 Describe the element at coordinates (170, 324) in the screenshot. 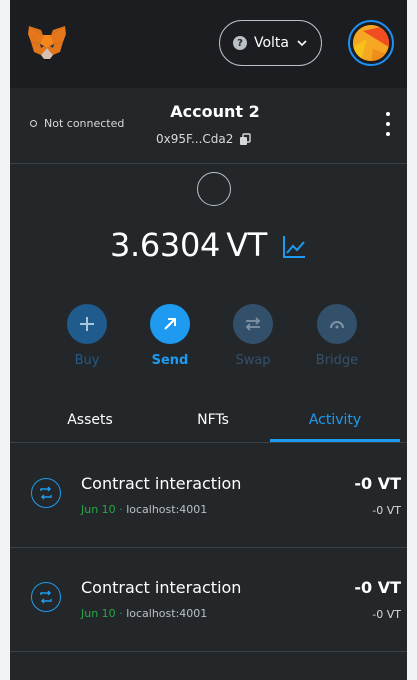

I see `arrow-up-right-icon` at that location.